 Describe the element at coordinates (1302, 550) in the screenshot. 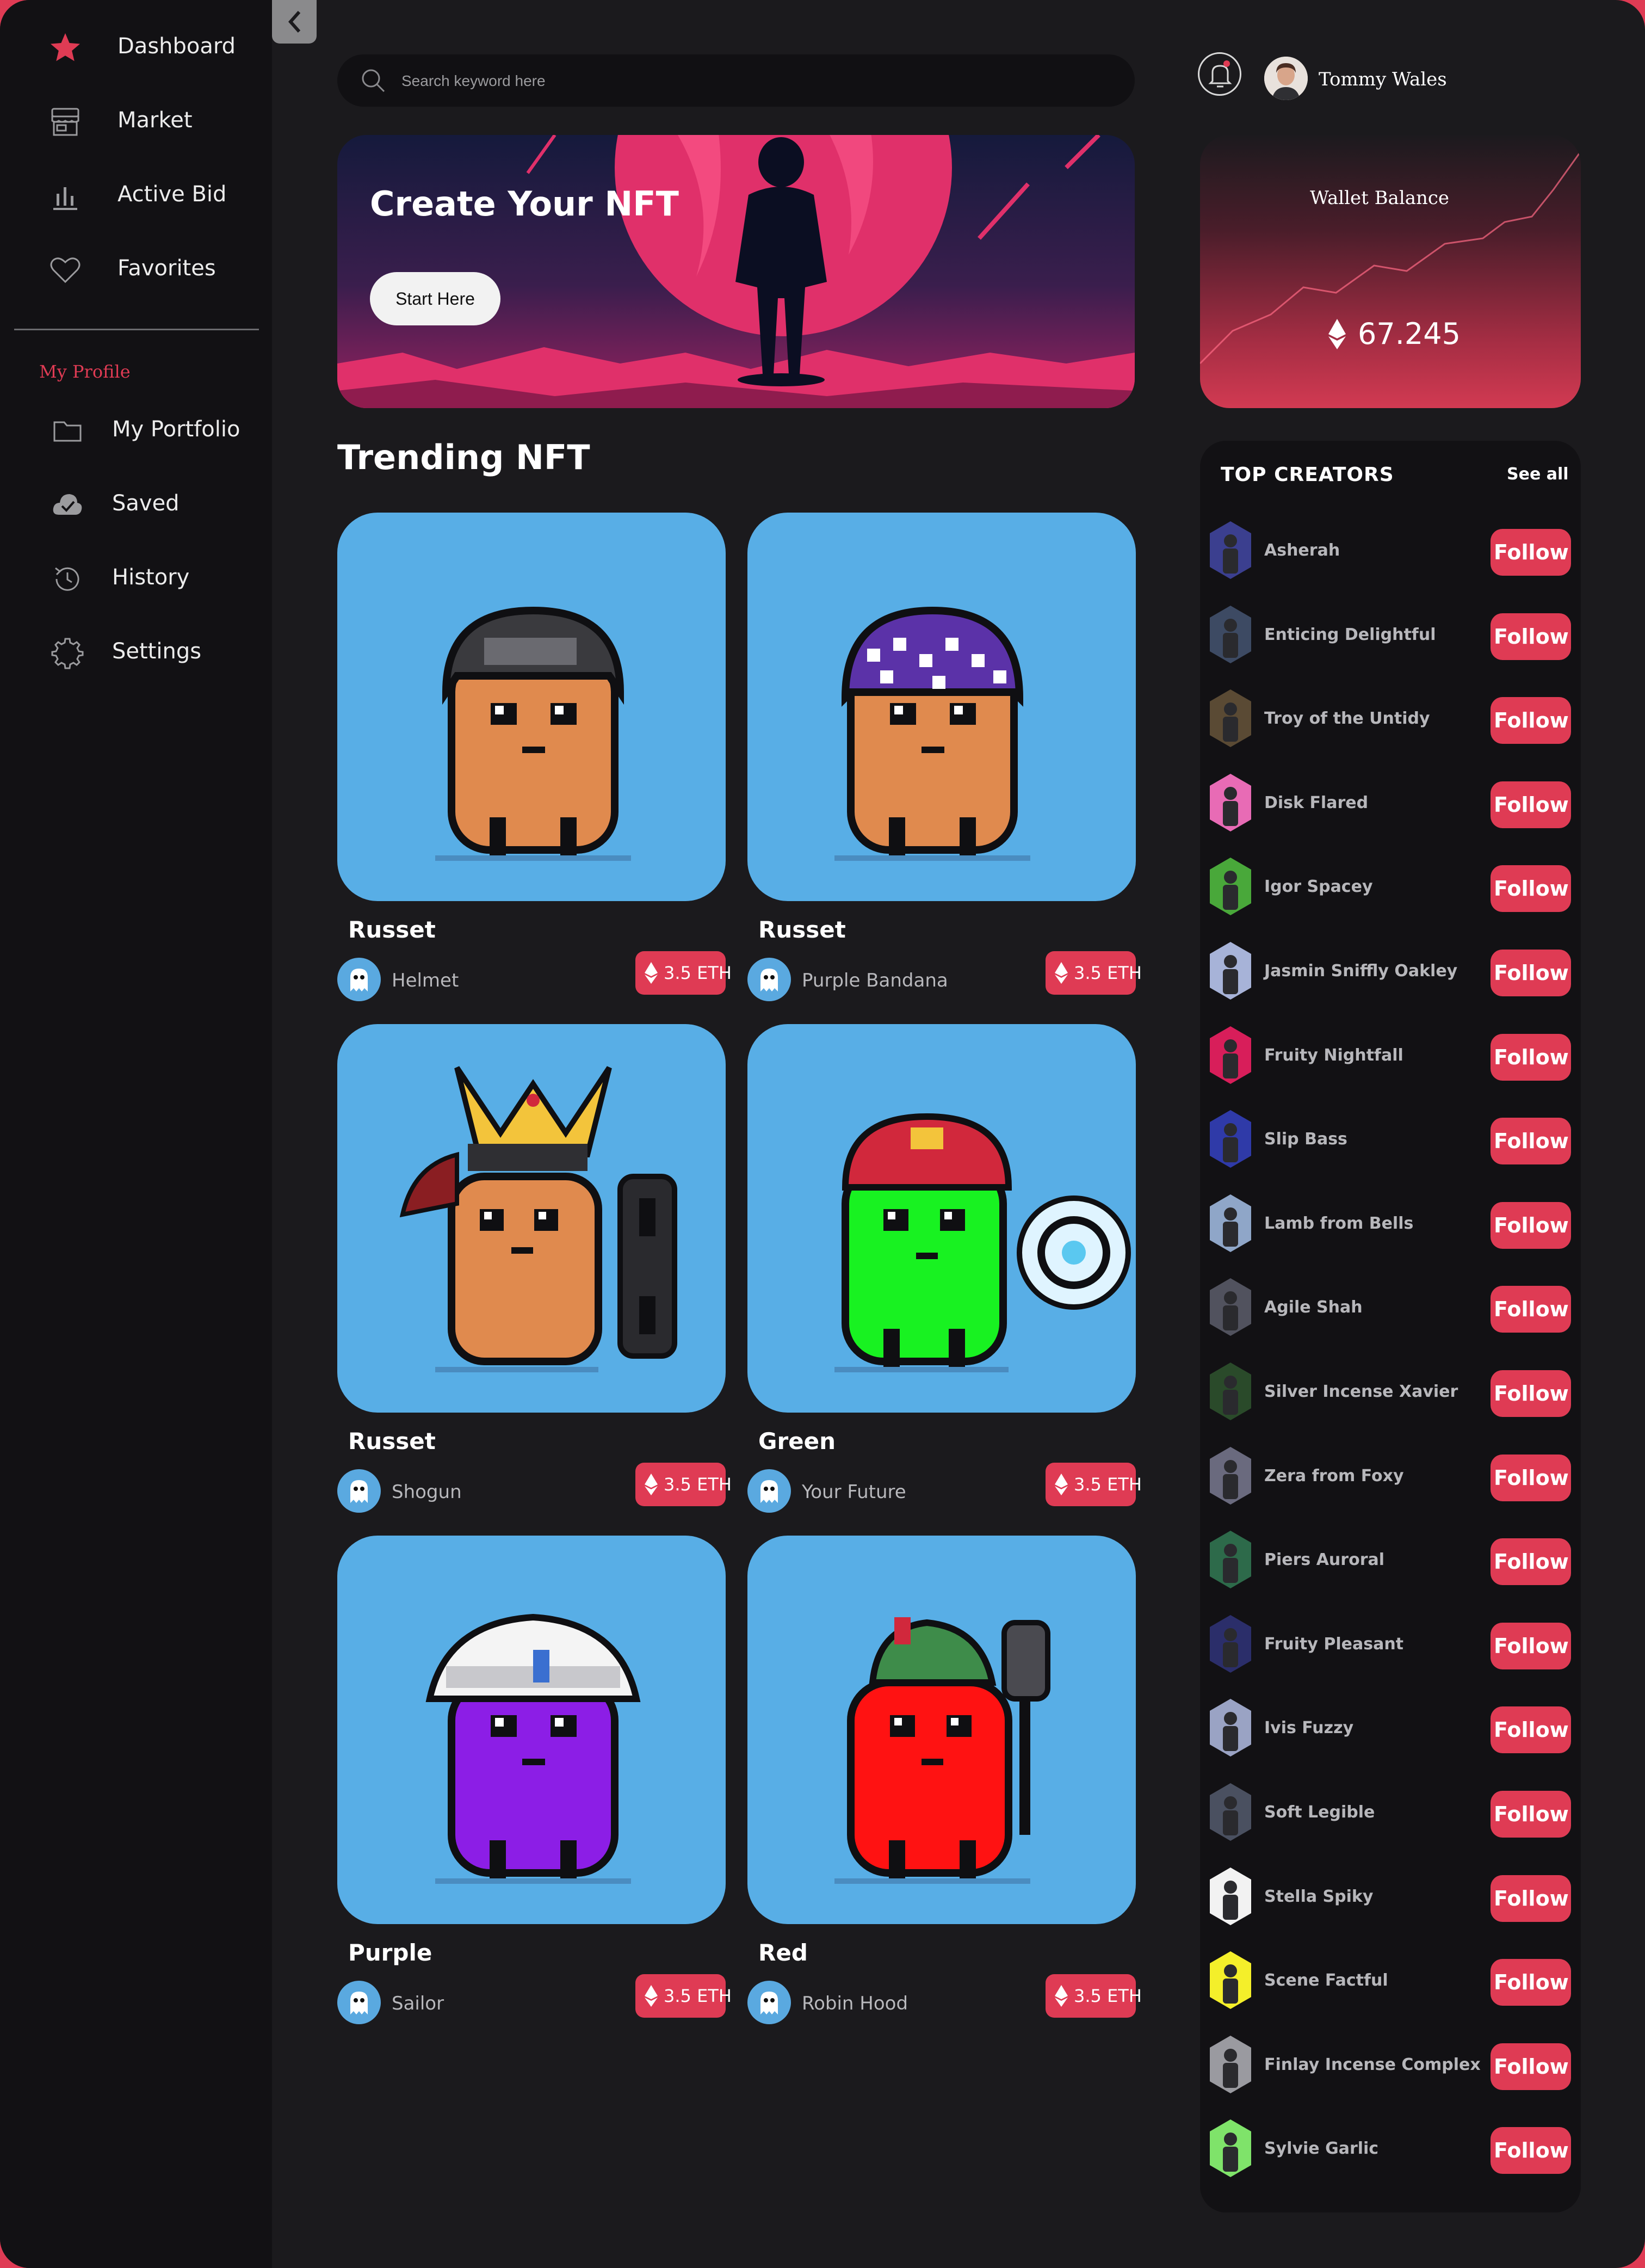

I see `creator-name: Asherah` at that location.